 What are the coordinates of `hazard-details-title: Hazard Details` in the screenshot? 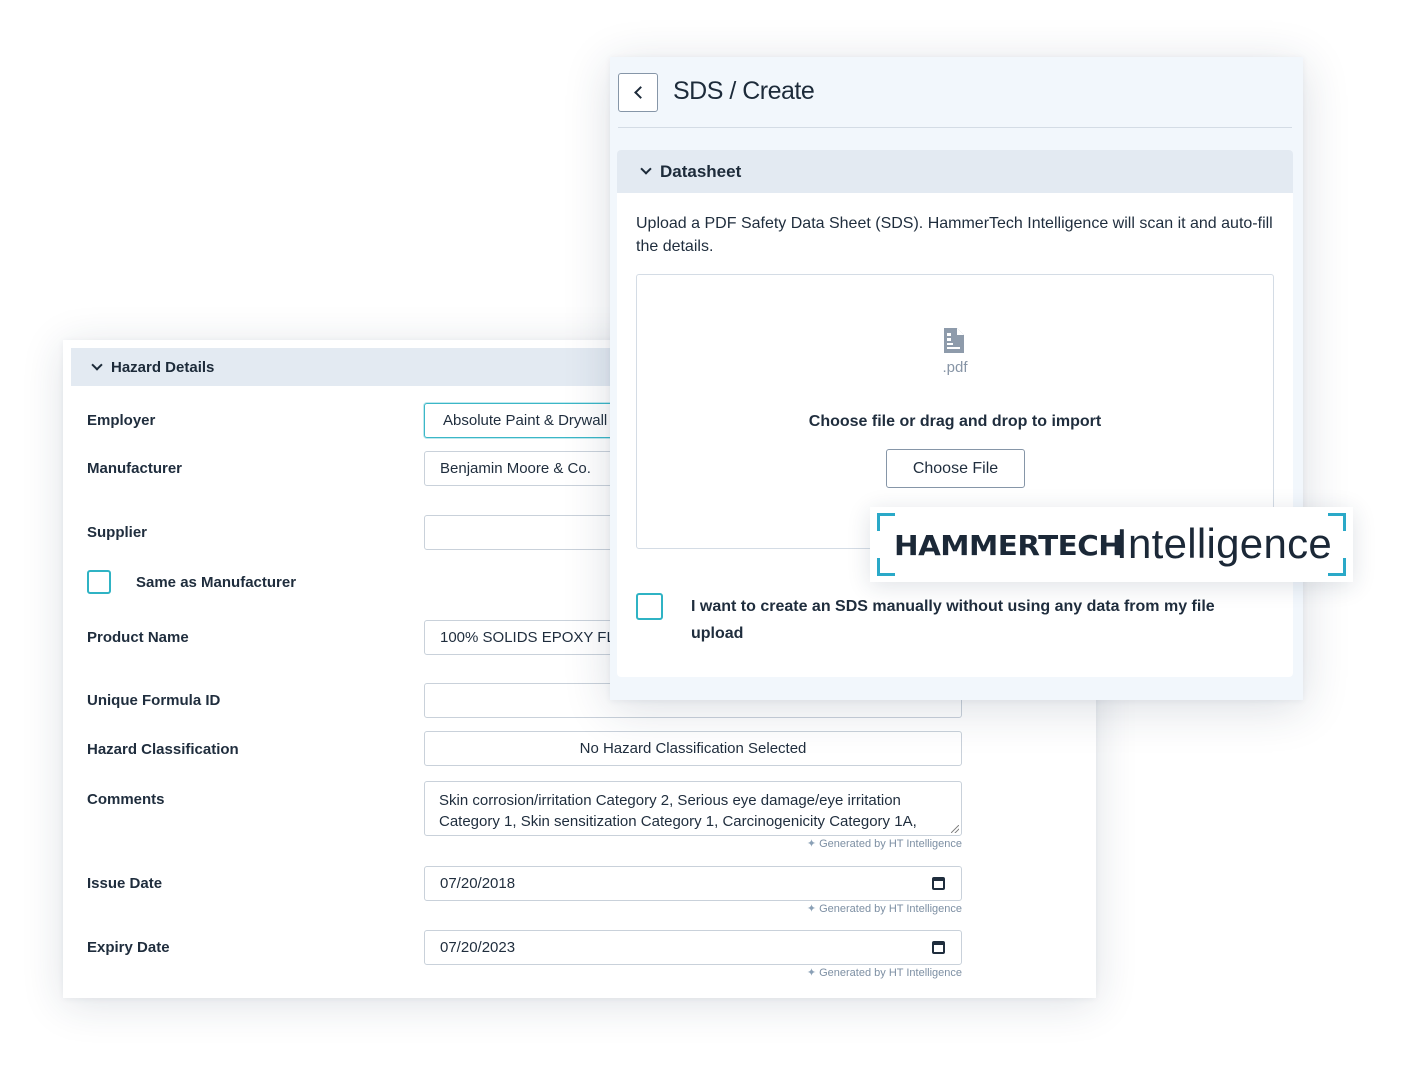 It's located at (163, 367).